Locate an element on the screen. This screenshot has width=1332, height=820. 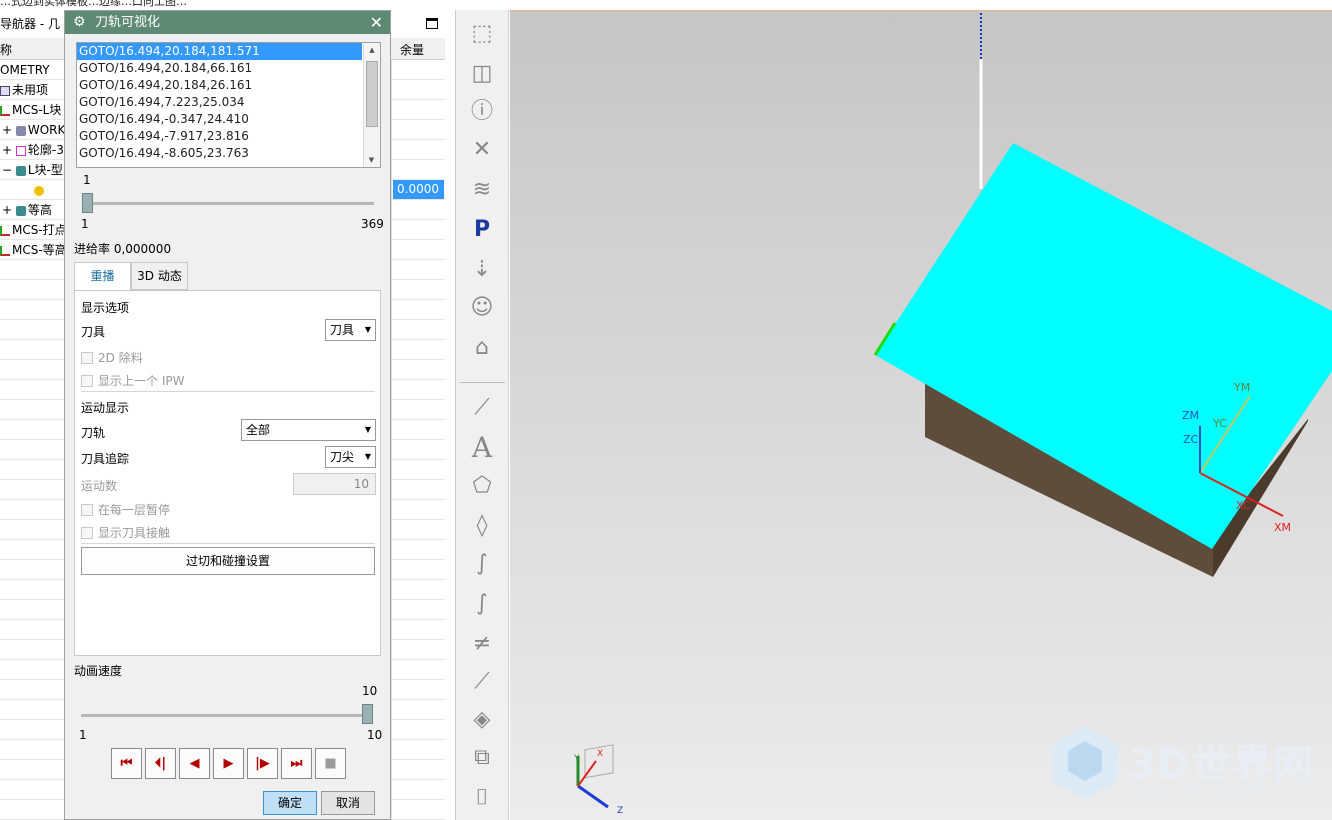
gouge-collision-settings-button: 过切和碰撞设置 is located at coordinates (228, 561).